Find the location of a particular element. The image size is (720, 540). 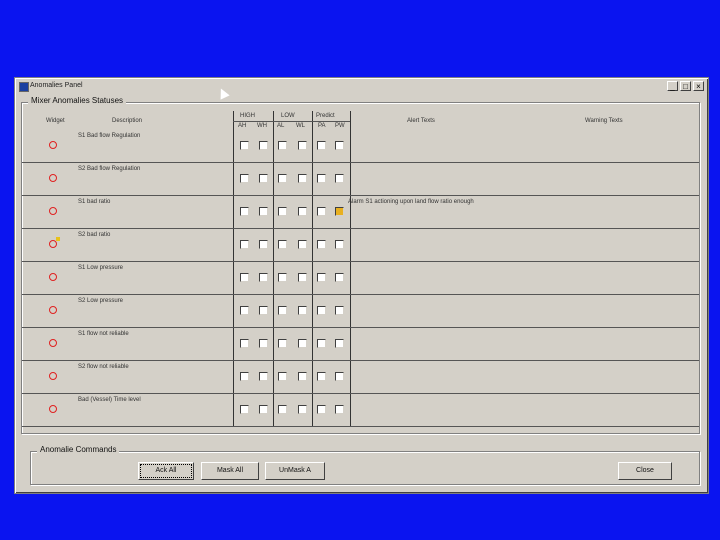

close-window-button: × is located at coordinates (698, 86).